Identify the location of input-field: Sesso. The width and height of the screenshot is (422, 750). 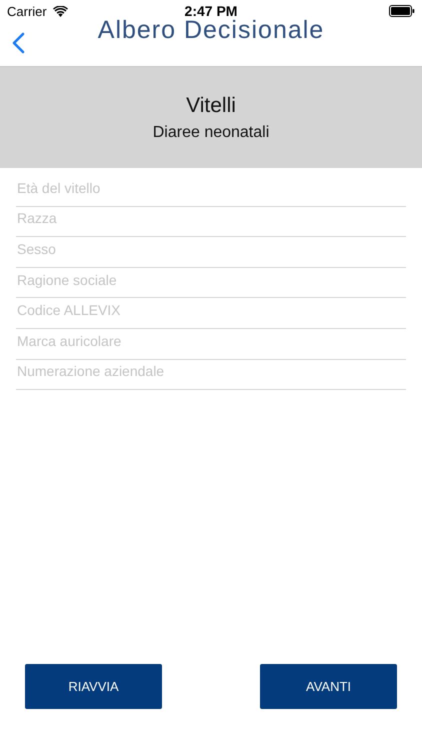
(211, 252).